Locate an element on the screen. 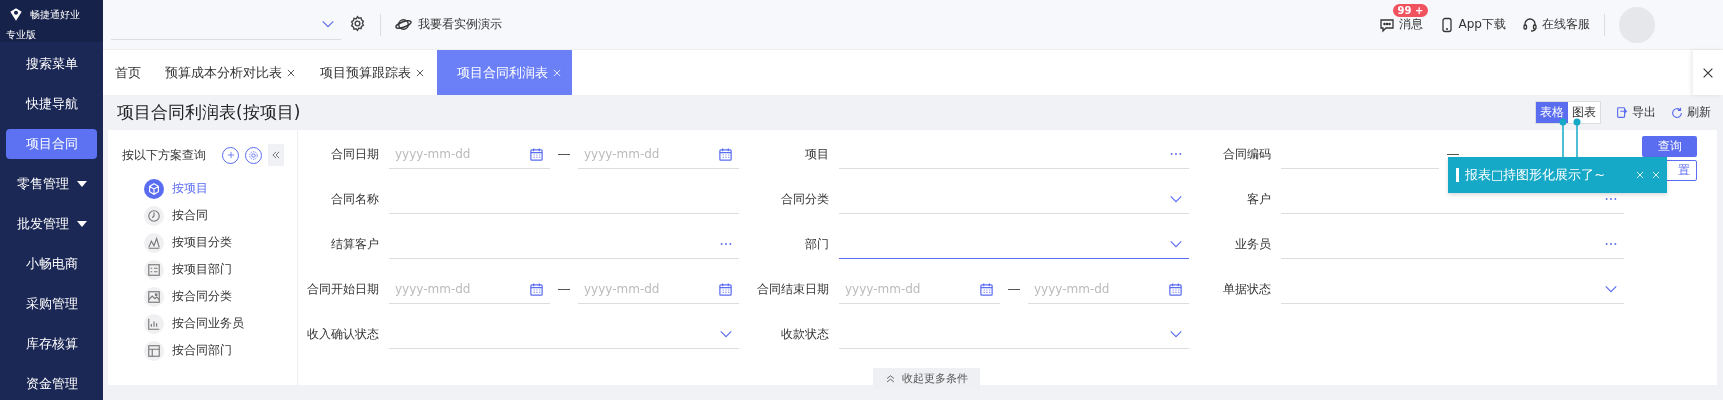 This screenshot has height=400, width=1723. scheme-item: 按合同 is located at coordinates (220, 215).